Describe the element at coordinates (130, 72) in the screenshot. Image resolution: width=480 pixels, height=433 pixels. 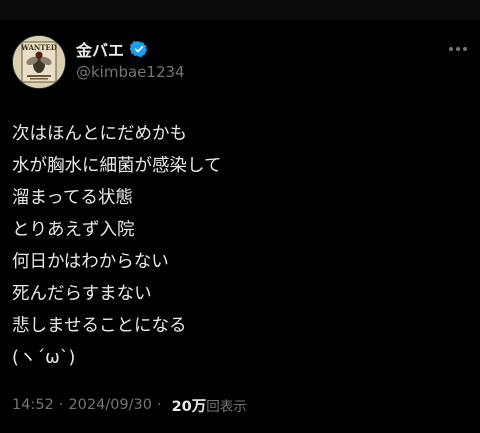
I see `author-handle: @kimbae1234` at that location.